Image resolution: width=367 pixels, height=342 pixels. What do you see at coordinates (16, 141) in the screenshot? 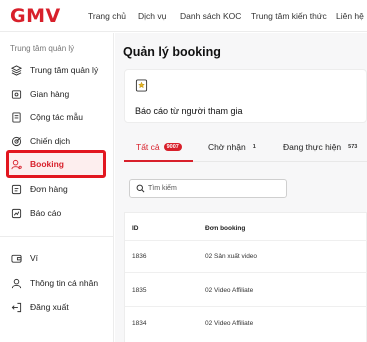
I see `target-icon` at bounding box center [16, 141].